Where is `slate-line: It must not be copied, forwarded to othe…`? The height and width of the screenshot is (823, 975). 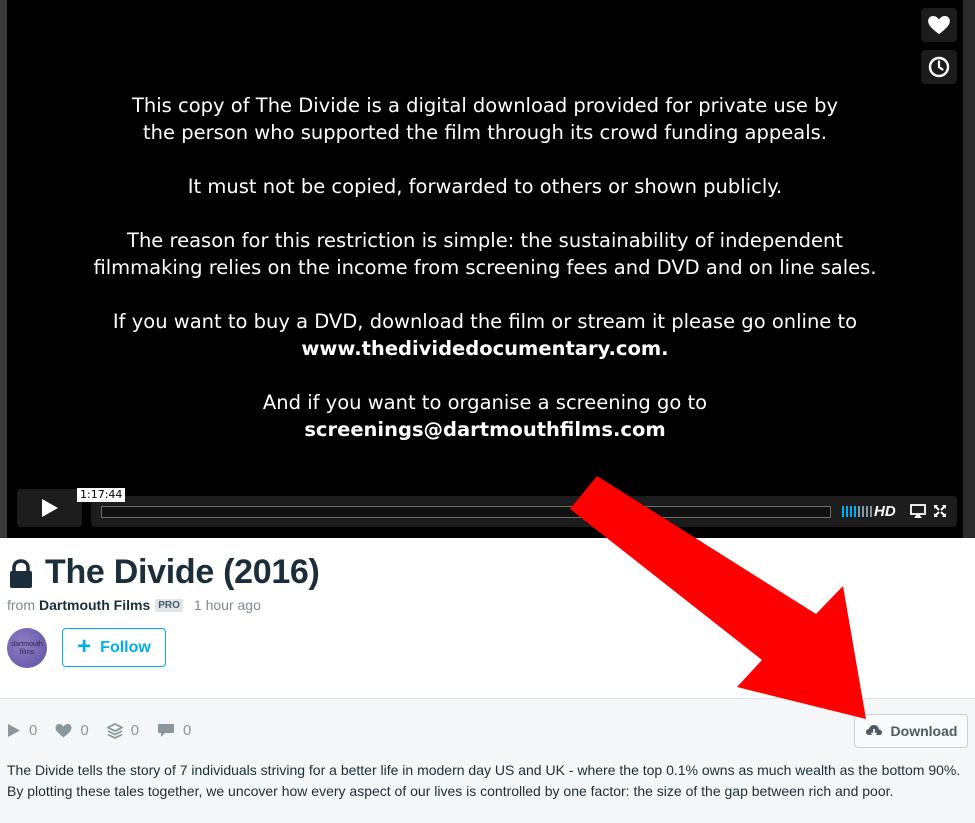 slate-line: It must not be copied, forwarded to othe… is located at coordinates (485, 186).